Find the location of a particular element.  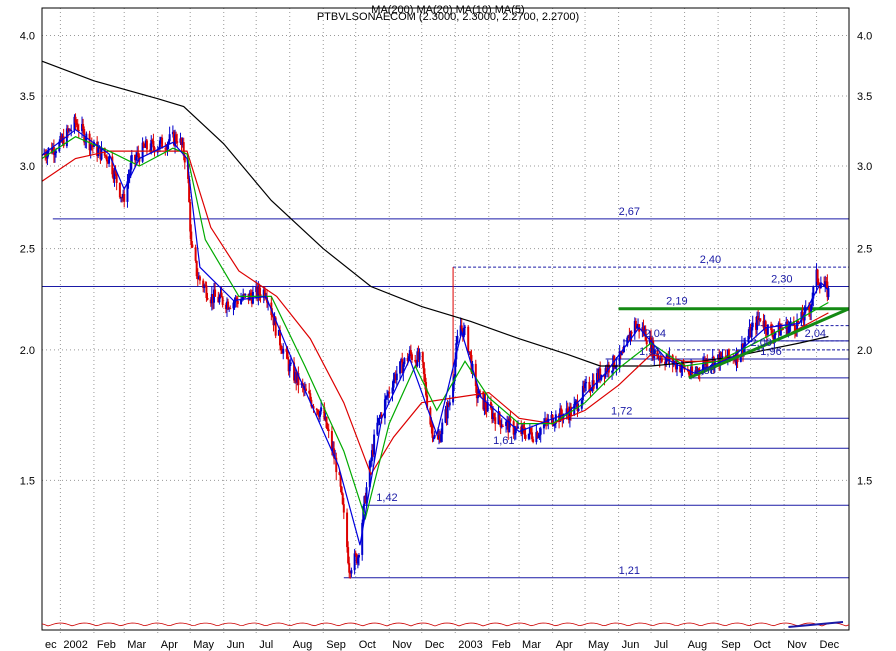

level-label: 1,88 is located at coordinates (704, 371).